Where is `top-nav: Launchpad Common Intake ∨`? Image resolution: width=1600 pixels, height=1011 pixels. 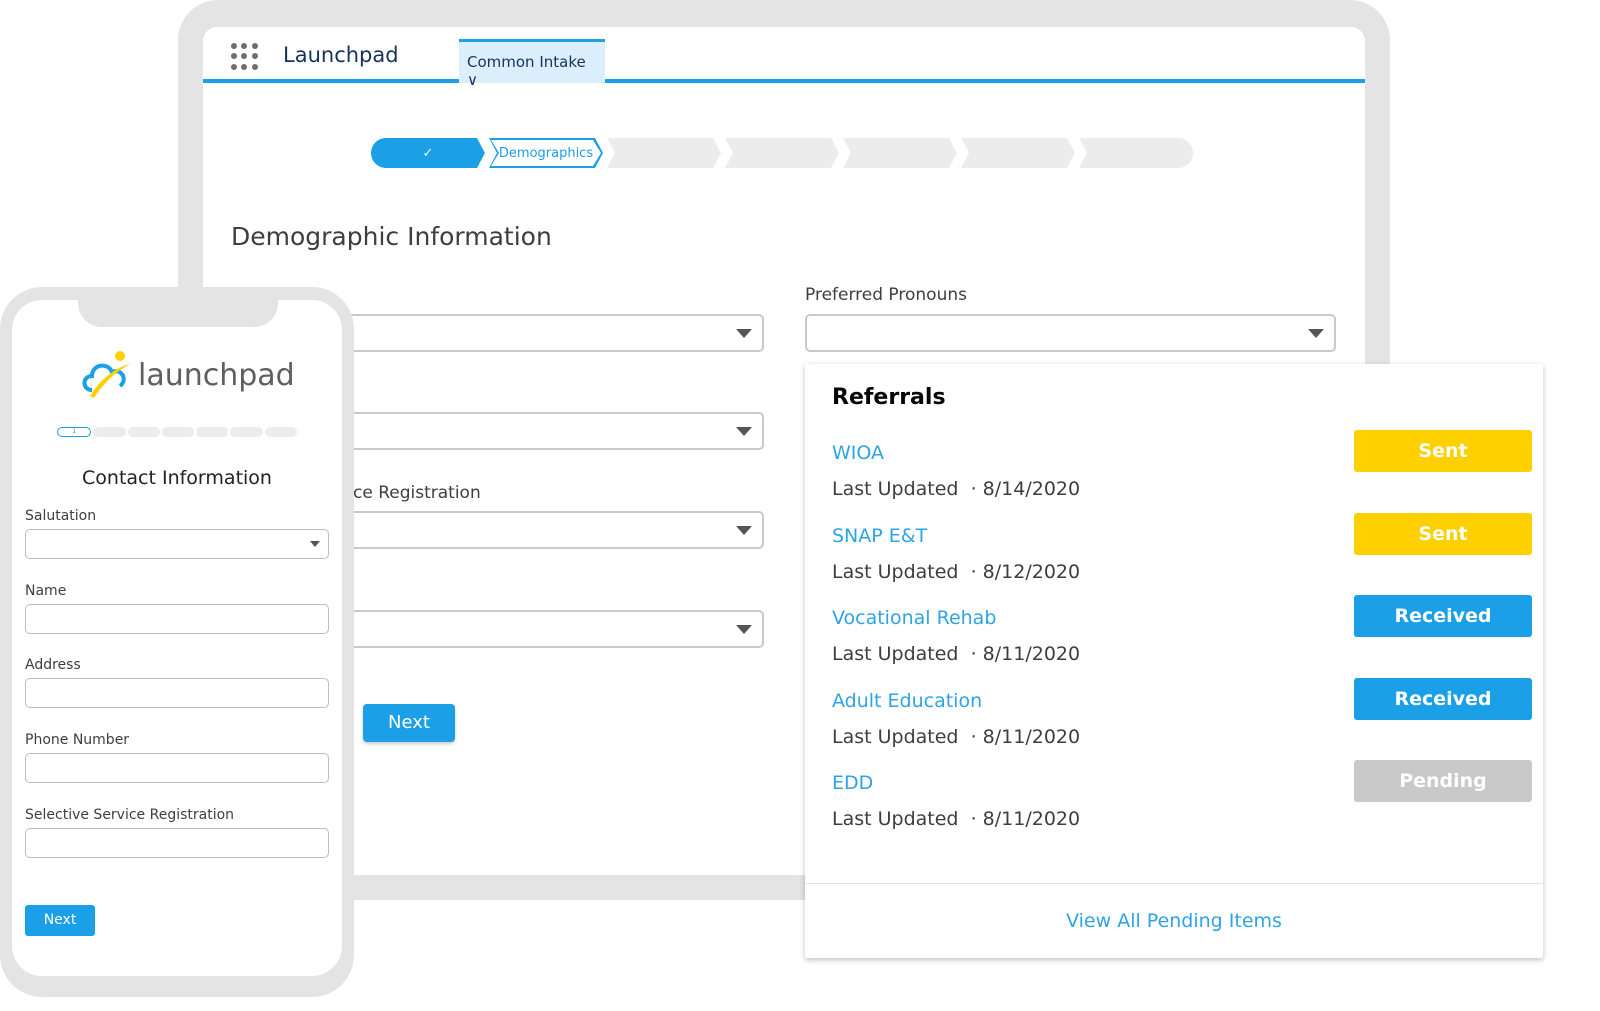 top-nav: Launchpad Common Intake ∨ is located at coordinates (784, 58).